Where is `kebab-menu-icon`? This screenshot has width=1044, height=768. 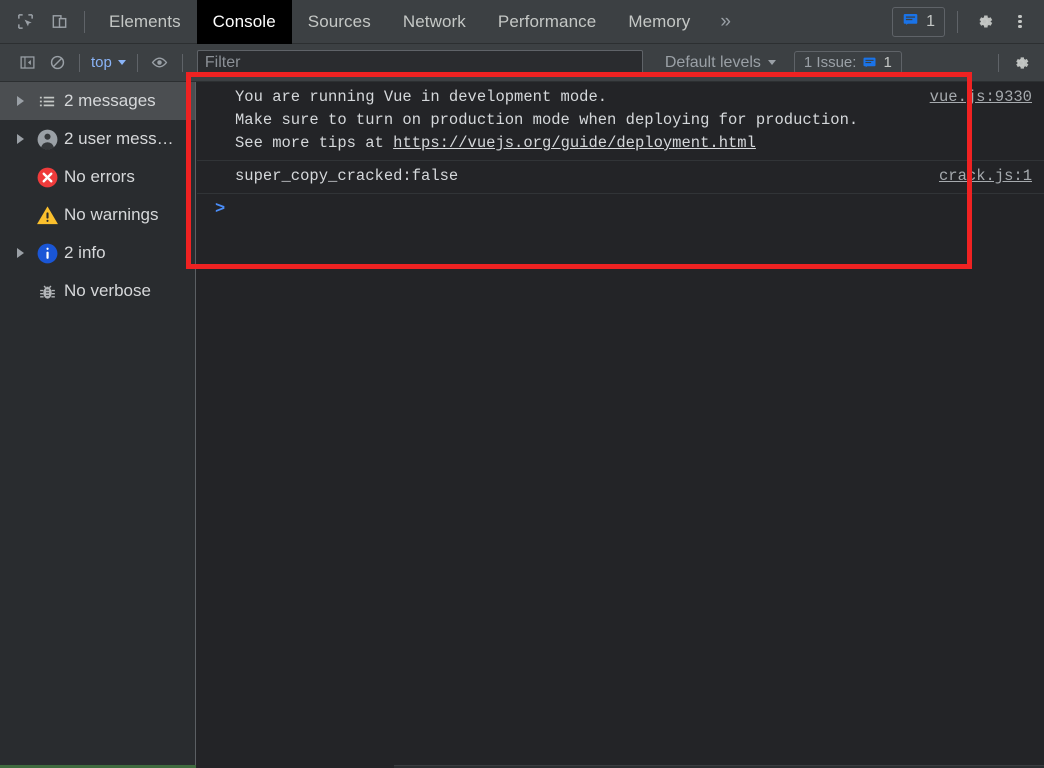
kebab-menu-icon is located at coordinates (1020, 22).